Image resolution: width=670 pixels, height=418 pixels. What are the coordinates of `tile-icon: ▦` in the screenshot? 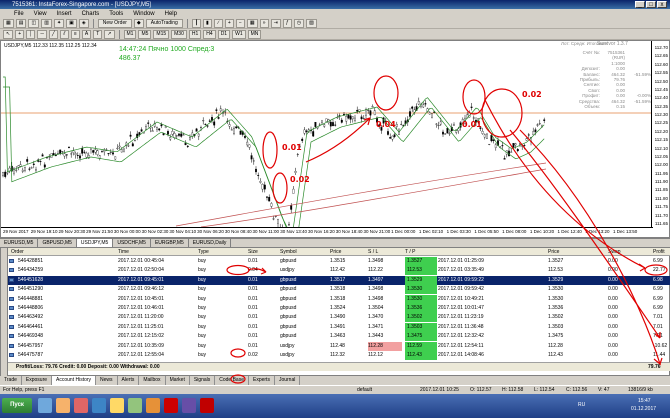 It's located at (252, 23).